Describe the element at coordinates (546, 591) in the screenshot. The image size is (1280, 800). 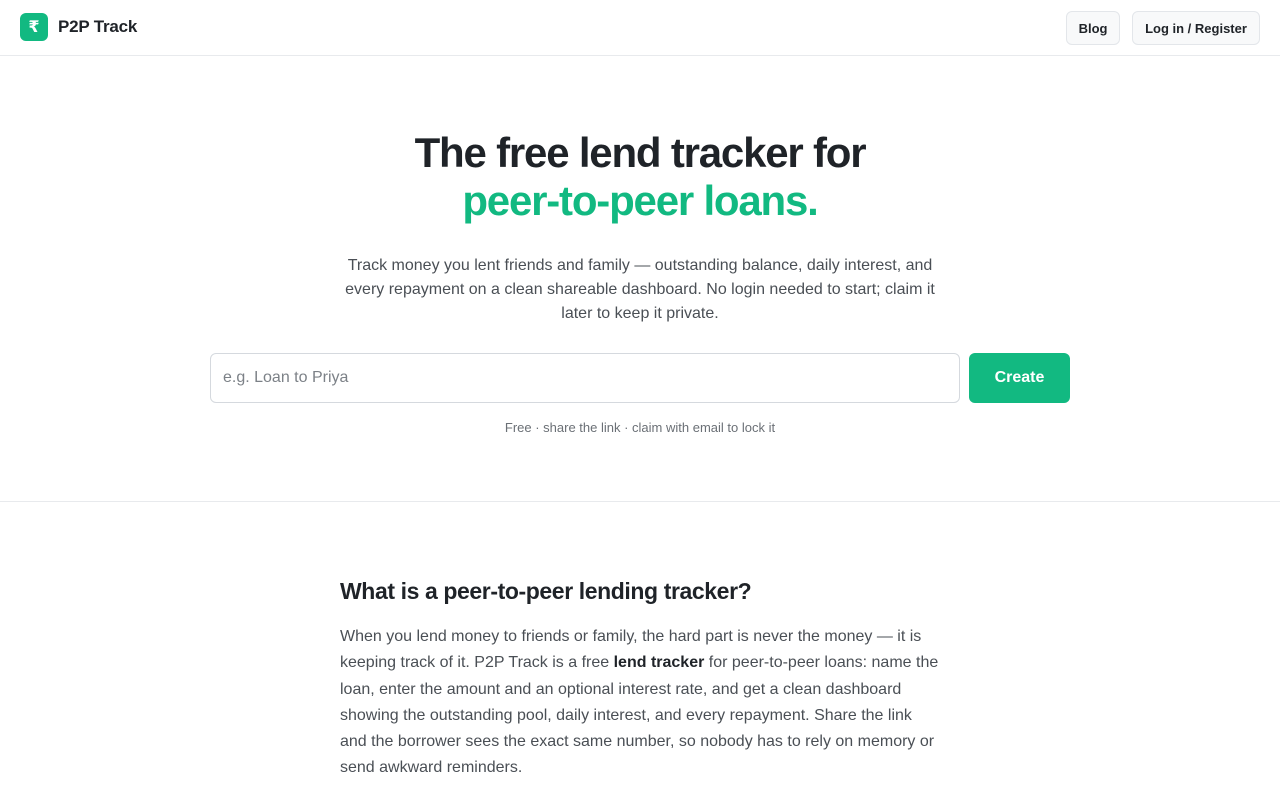
I see `section-title: What is a peer-to-peer lending tracker?` at that location.